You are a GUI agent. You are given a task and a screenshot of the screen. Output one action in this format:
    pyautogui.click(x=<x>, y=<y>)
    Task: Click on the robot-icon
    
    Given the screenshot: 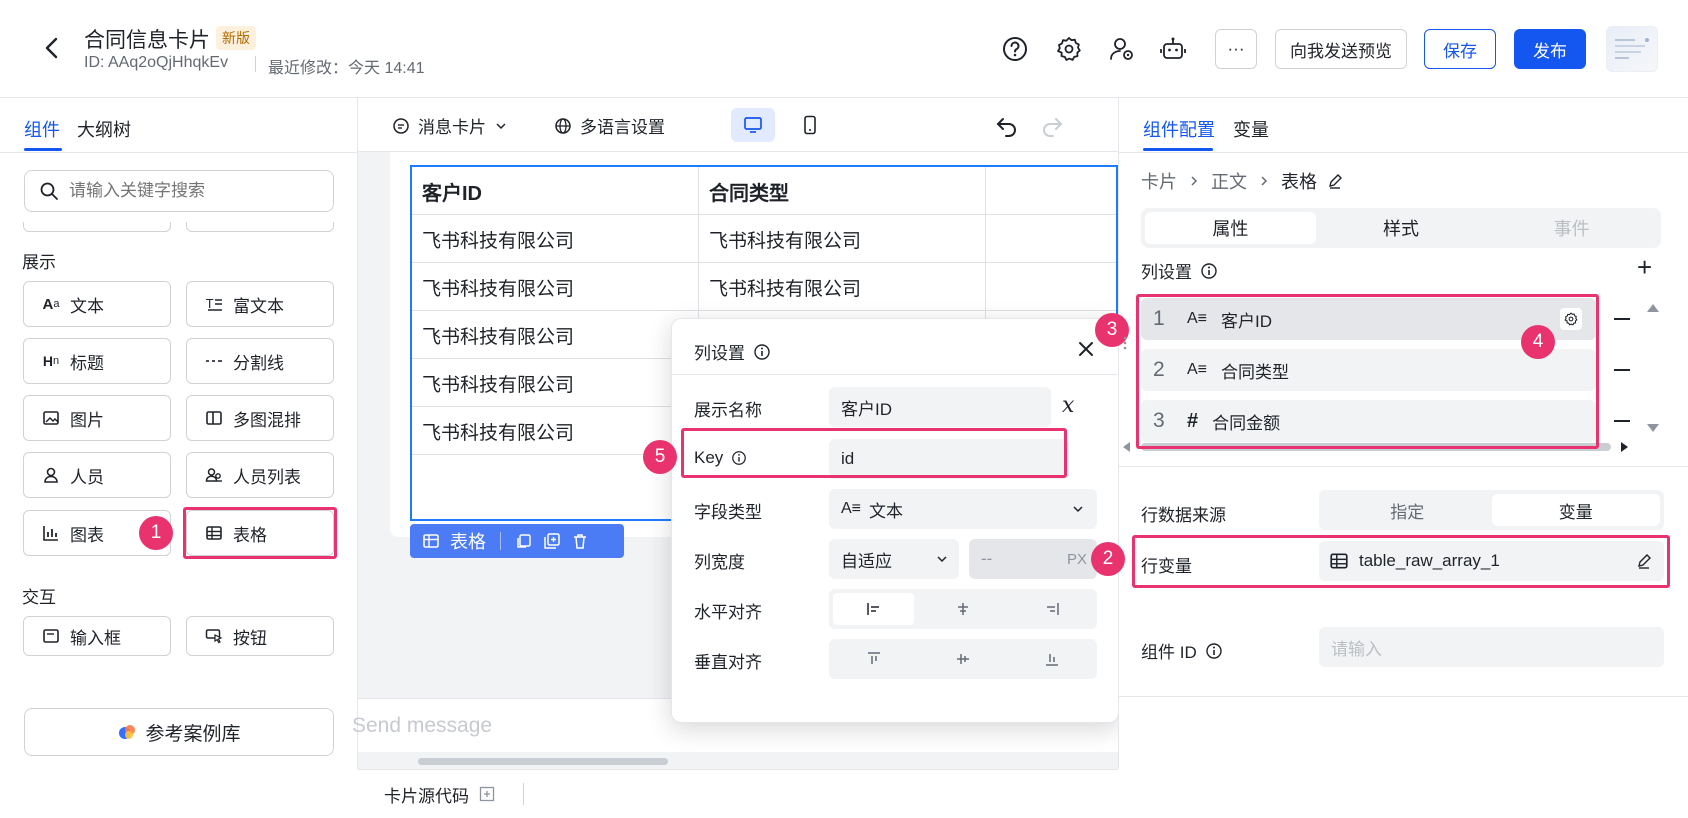 What is the action you would take?
    pyautogui.click(x=1173, y=49)
    